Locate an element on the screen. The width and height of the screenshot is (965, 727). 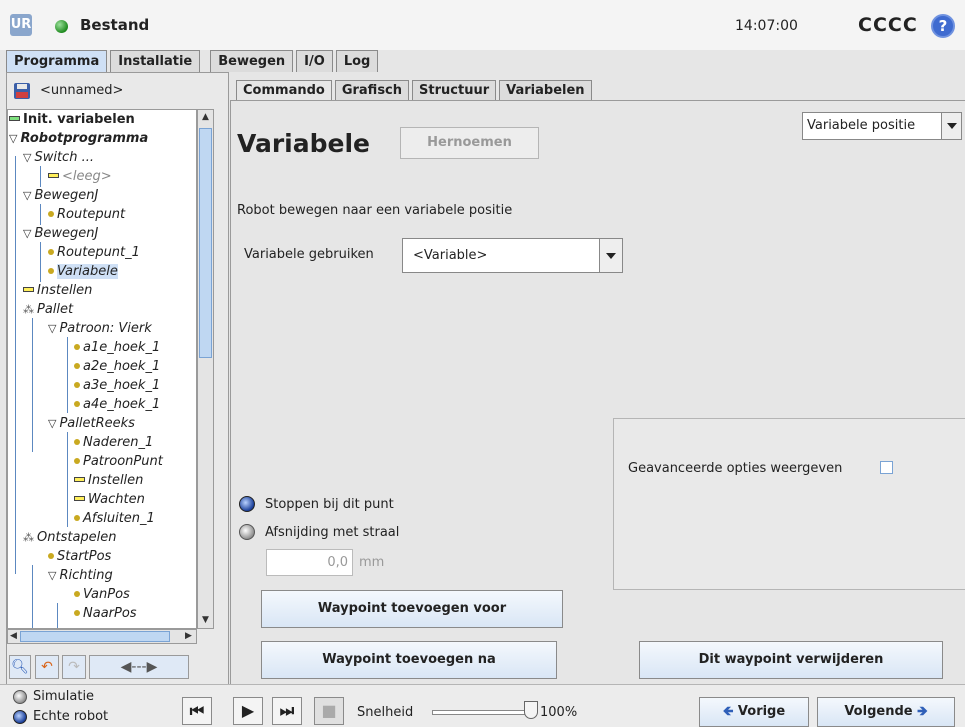
tree-item: StartPos is located at coordinates (79, 556).